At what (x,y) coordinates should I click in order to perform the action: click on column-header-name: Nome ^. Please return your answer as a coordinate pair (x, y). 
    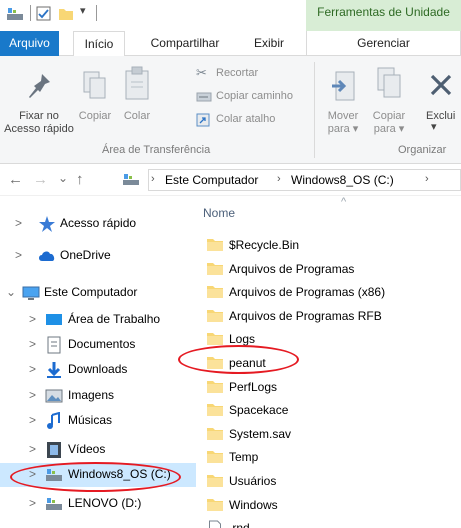
    Looking at the image, I should click on (331, 211).